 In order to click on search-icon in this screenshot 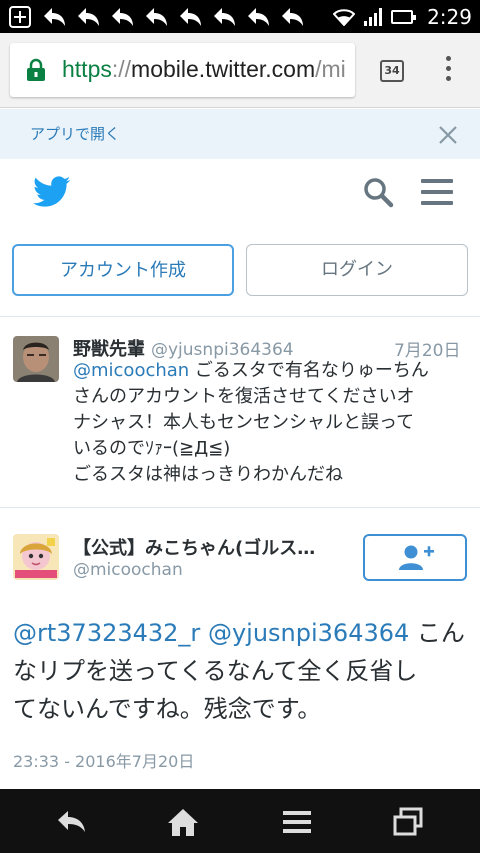, I will do `click(378, 192)`.